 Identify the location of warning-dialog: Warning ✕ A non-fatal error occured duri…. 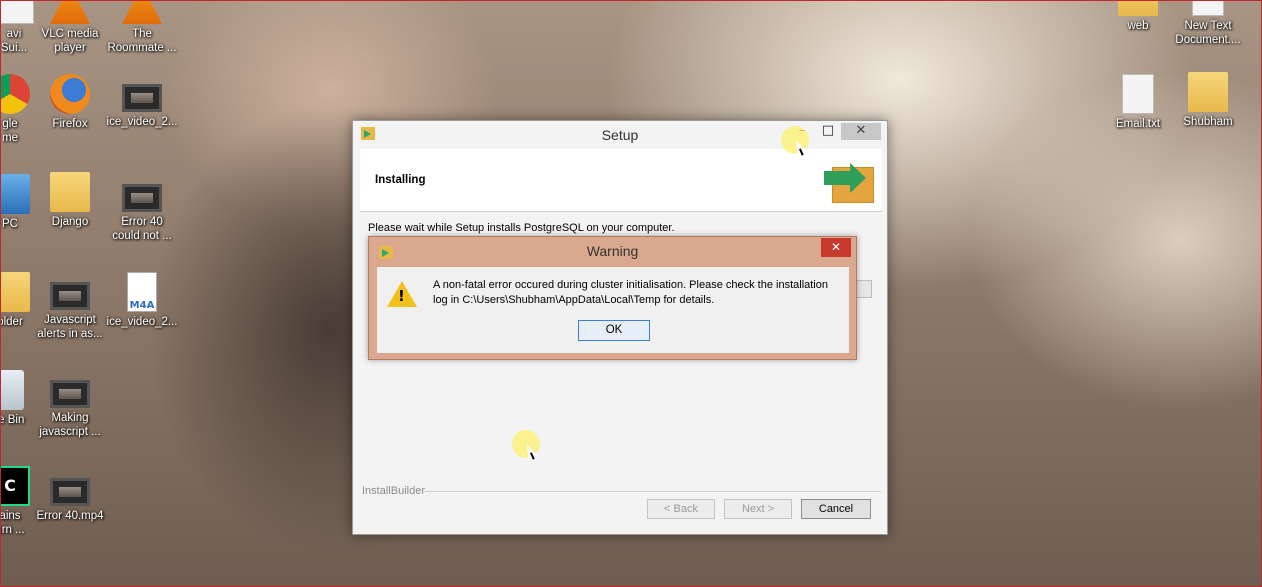
(612, 298).